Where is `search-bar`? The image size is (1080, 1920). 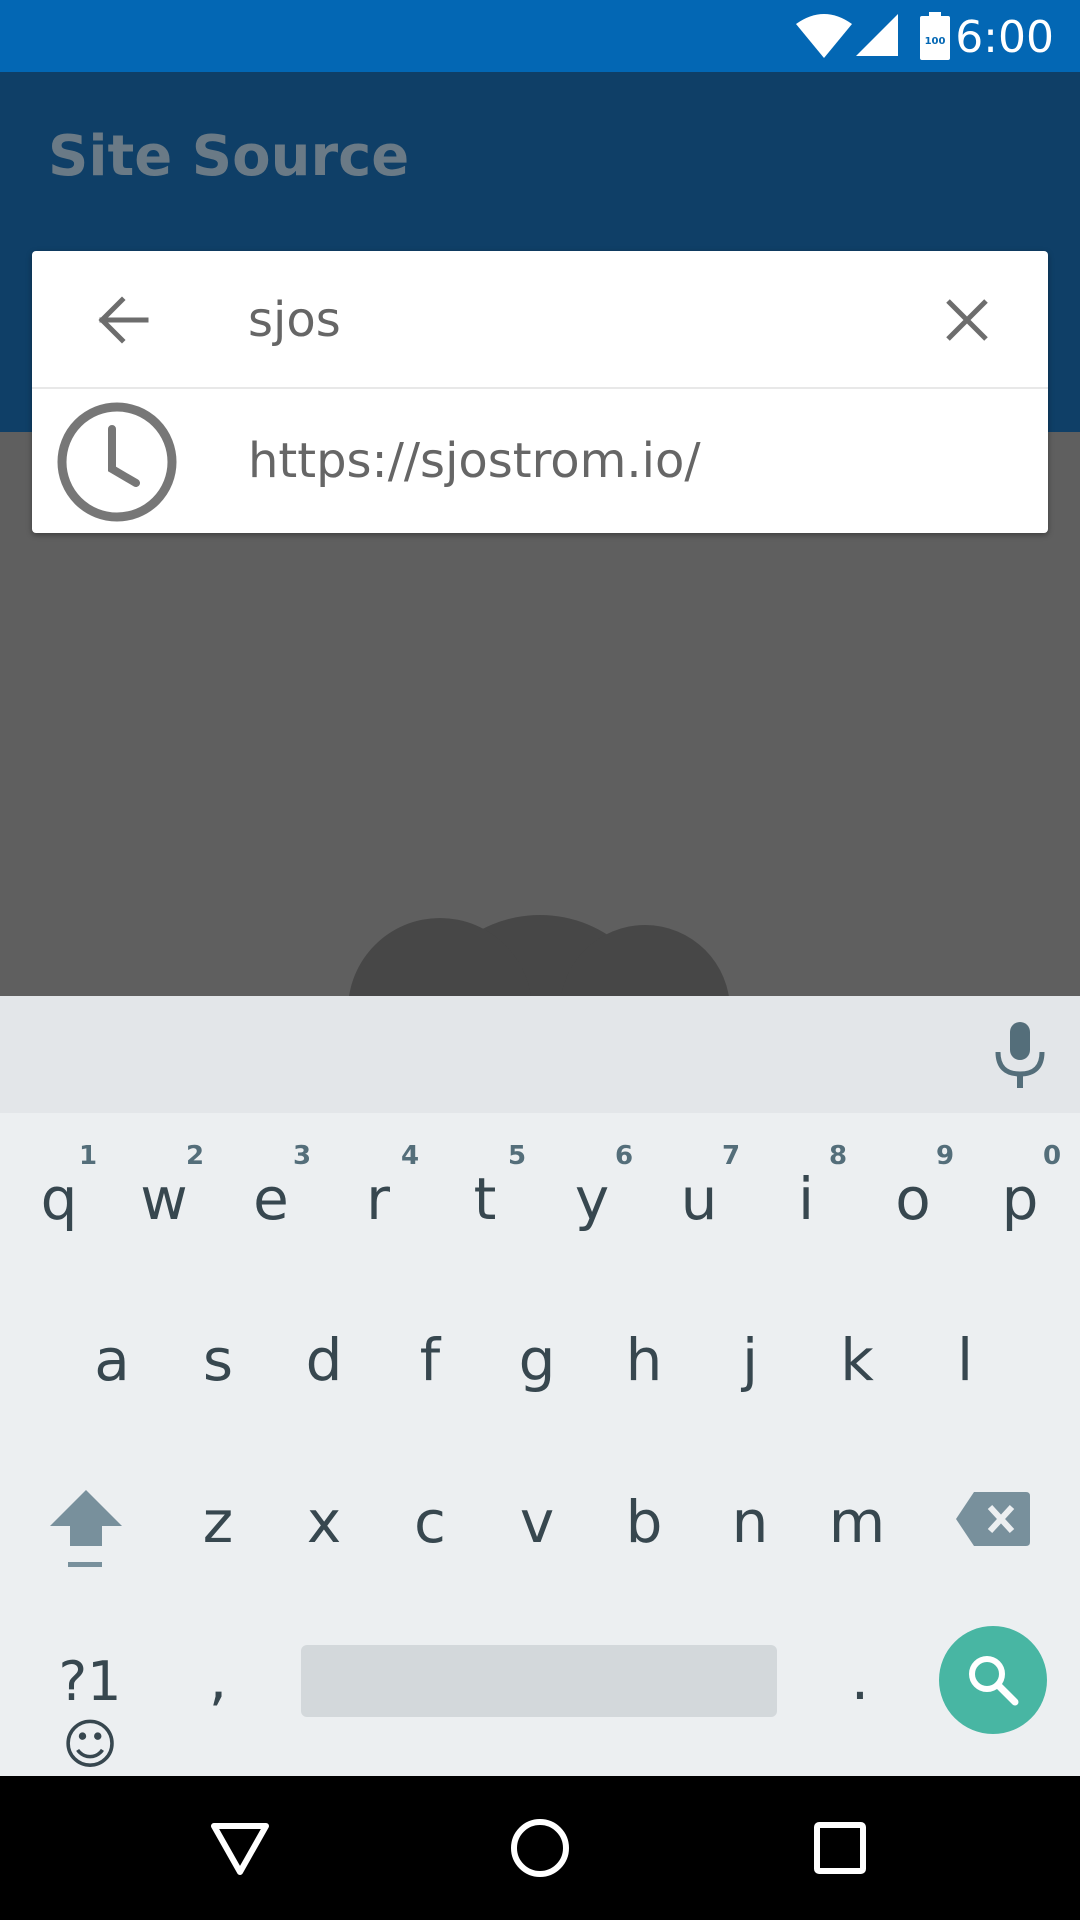 search-bar is located at coordinates (540, 320).